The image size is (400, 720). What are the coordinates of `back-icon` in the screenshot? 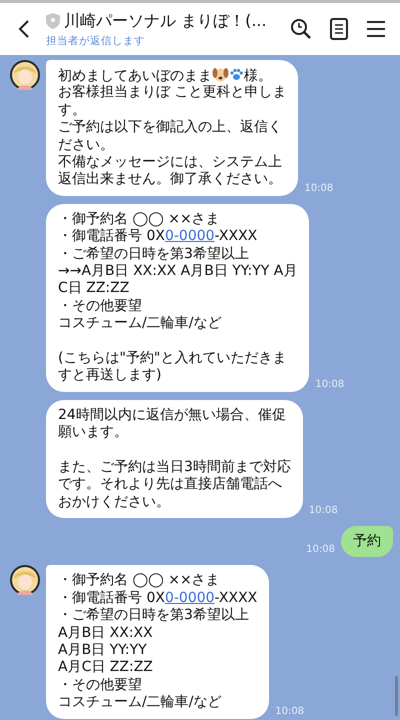 It's located at (24, 29).